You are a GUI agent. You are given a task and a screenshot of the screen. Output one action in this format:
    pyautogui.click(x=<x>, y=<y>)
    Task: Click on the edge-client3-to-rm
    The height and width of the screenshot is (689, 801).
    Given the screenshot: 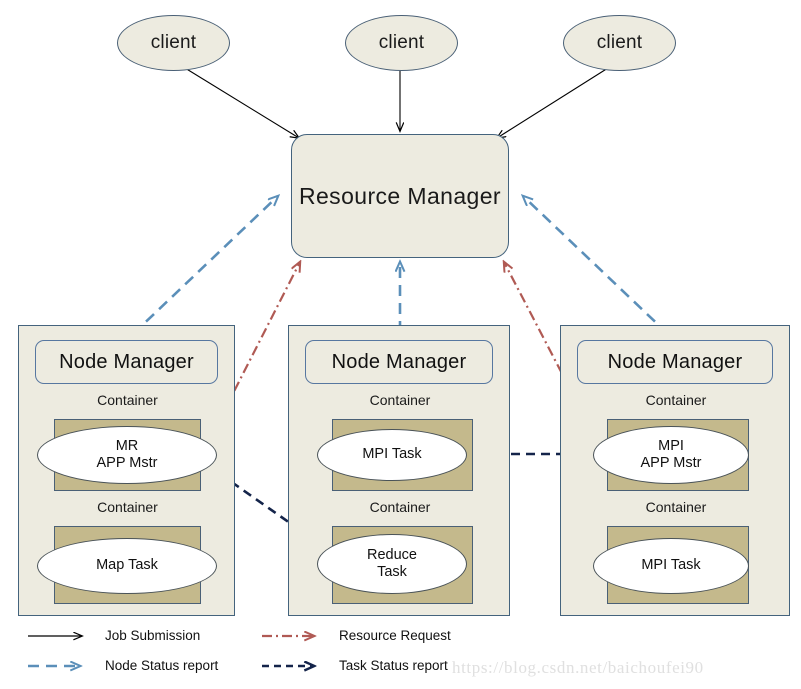 What is the action you would take?
    pyautogui.click(x=553, y=102)
    